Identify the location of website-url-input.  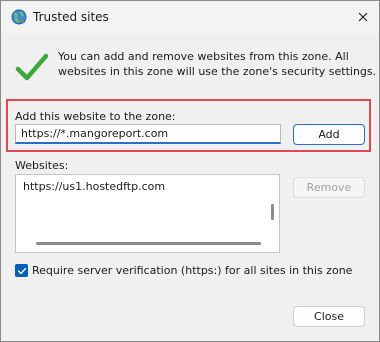
(148, 134).